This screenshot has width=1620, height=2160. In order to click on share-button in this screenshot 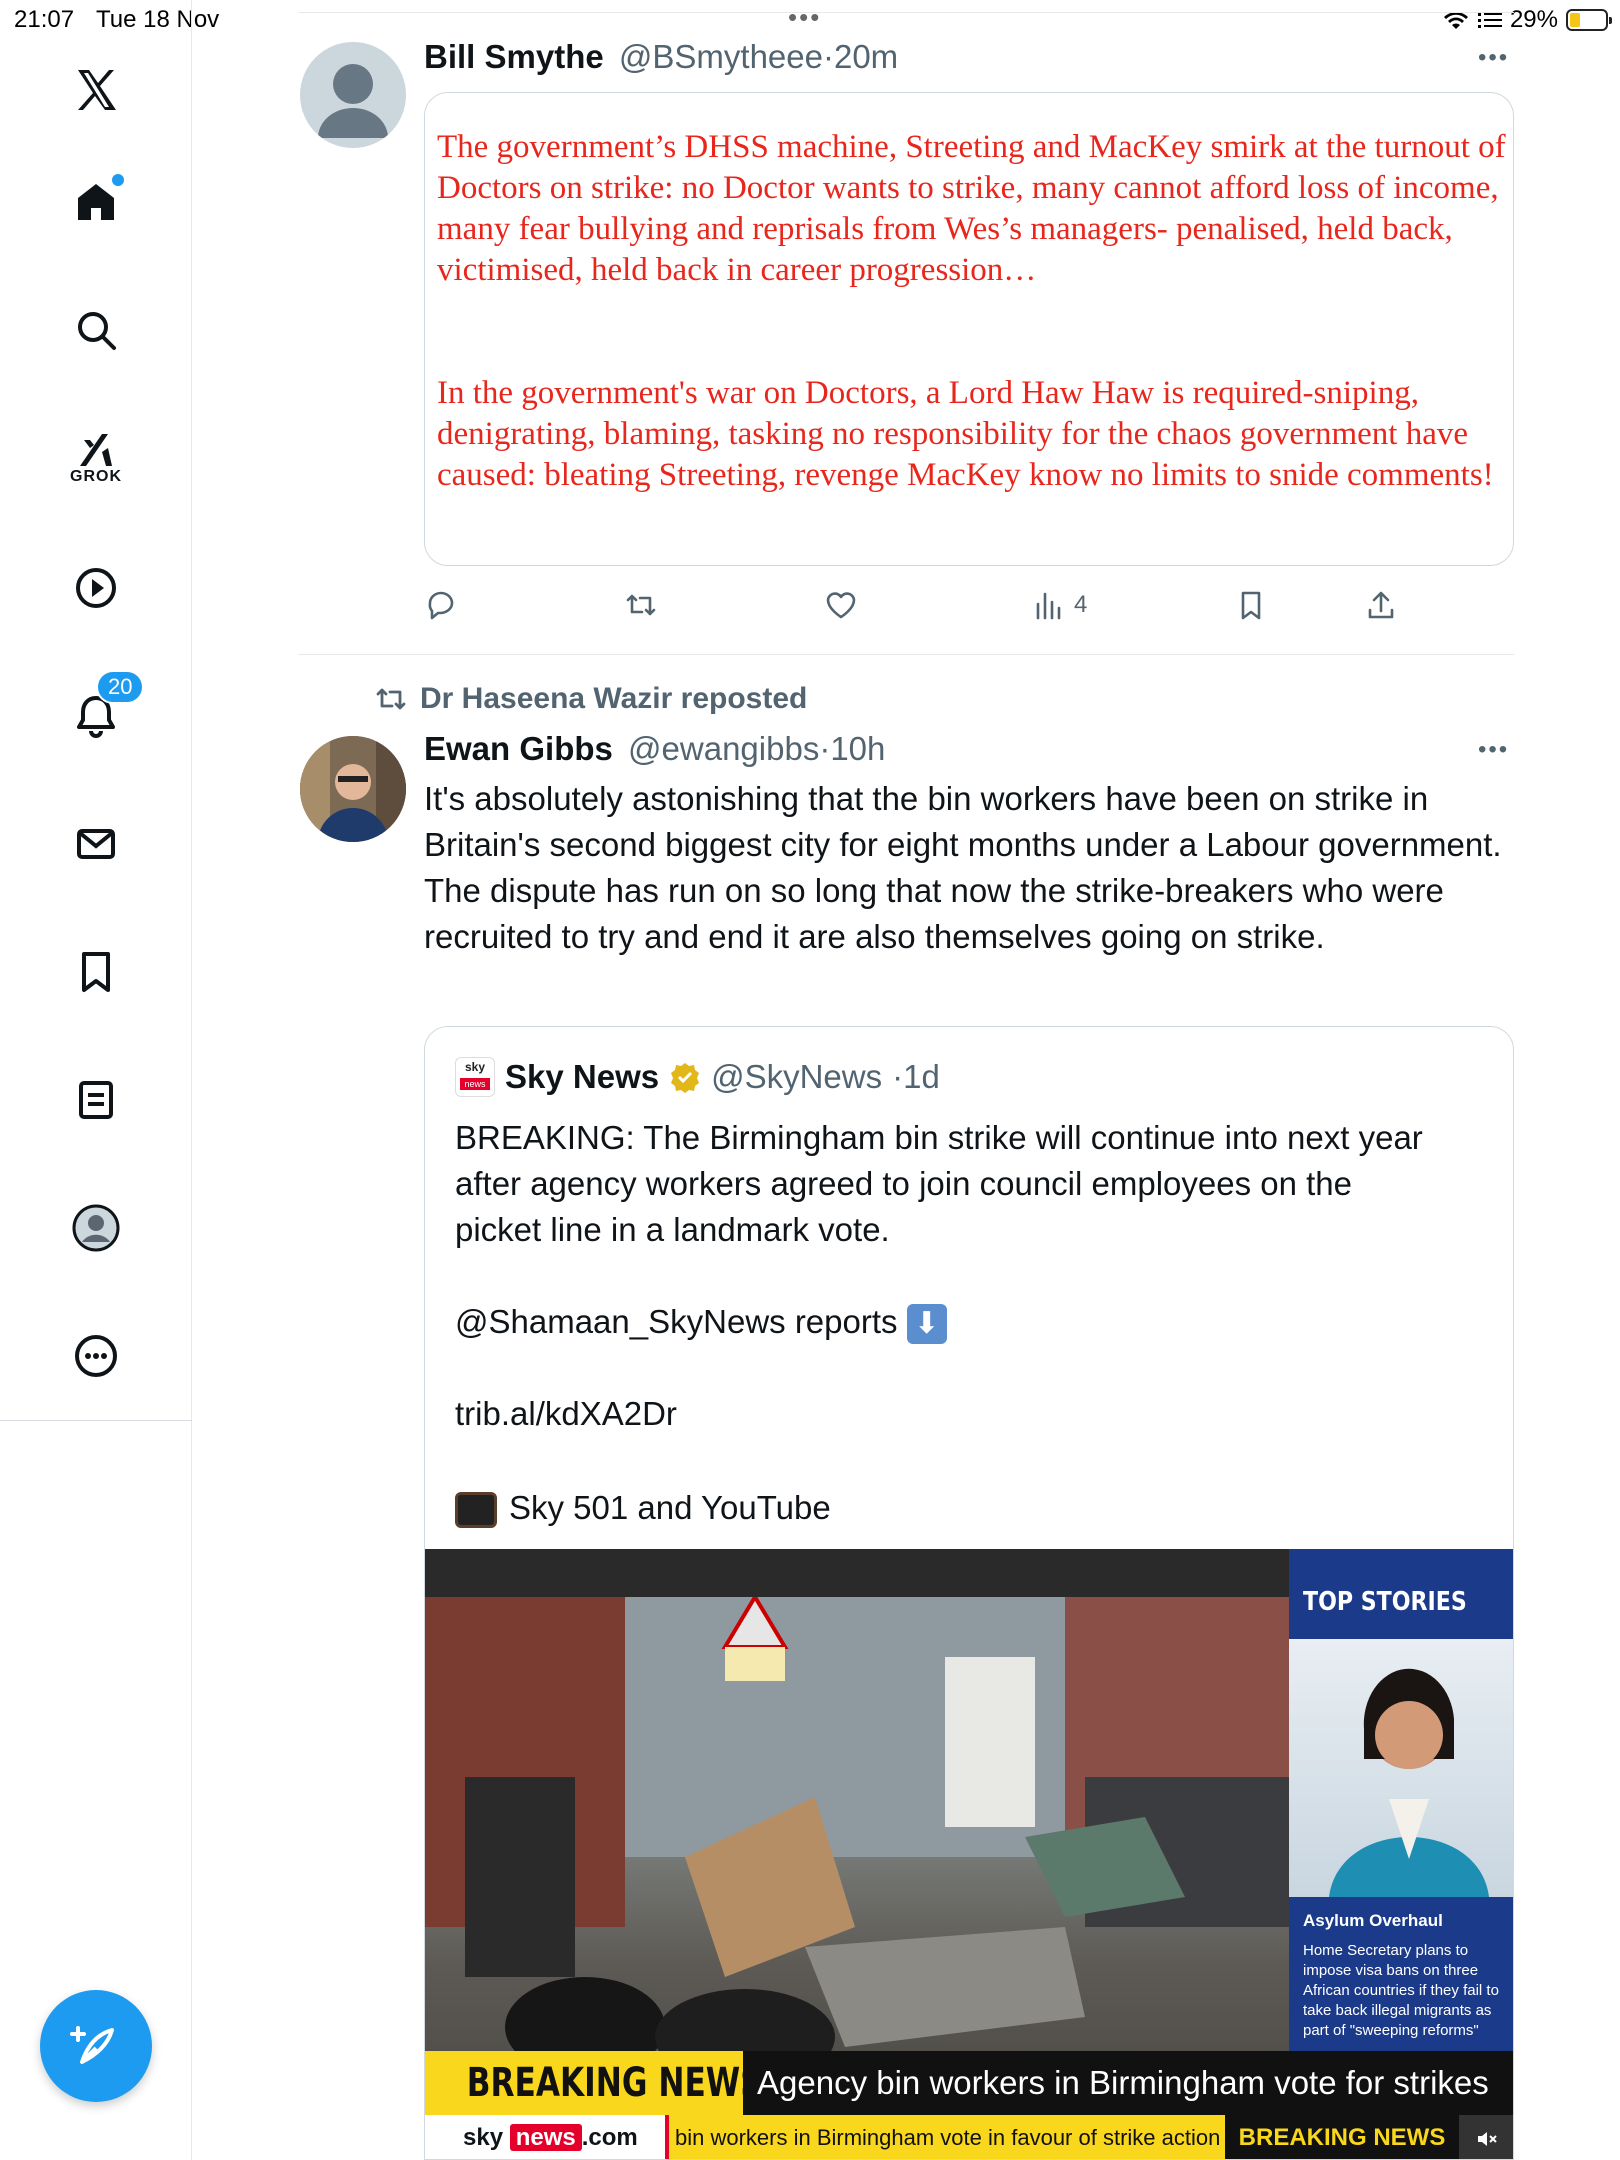, I will do `click(1381, 605)`.